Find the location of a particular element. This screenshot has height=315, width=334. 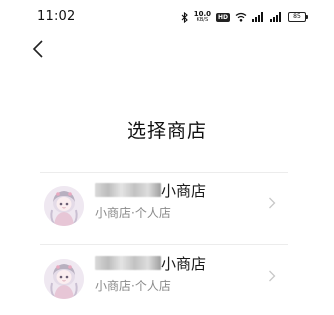

wifi-icon is located at coordinates (241, 17).